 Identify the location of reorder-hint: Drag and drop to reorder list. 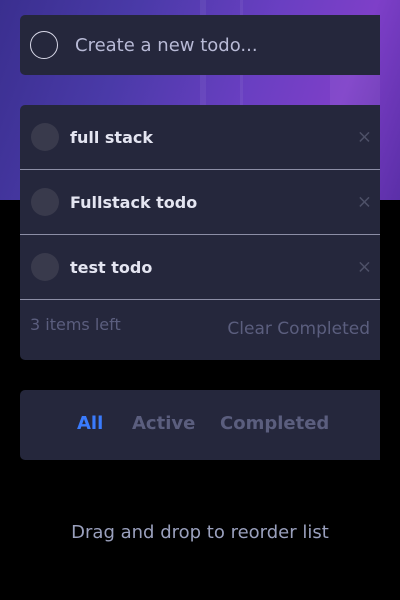
(200, 532).